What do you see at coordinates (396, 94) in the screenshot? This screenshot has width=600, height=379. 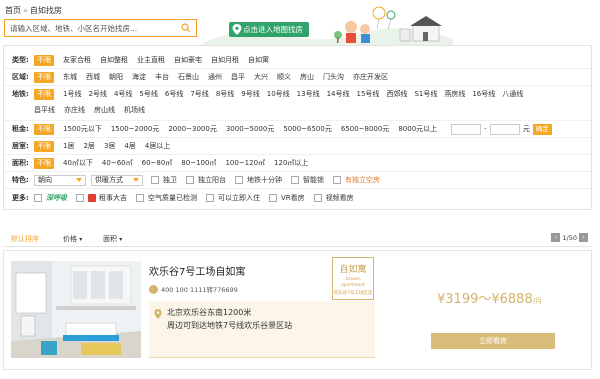 I see `filter-subway-option: 西郊线` at bounding box center [396, 94].